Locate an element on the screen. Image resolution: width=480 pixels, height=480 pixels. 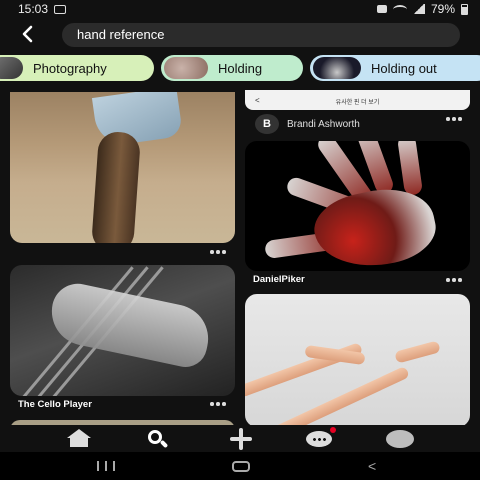
home-pill-icon is located at coordinates (241, 466).